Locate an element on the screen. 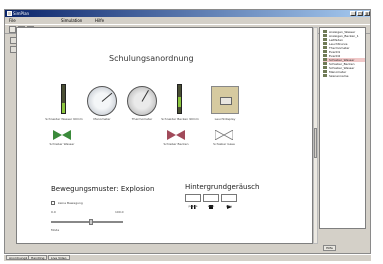 The image size is (383, 264). app-icon is located at coordinates (9, 13).